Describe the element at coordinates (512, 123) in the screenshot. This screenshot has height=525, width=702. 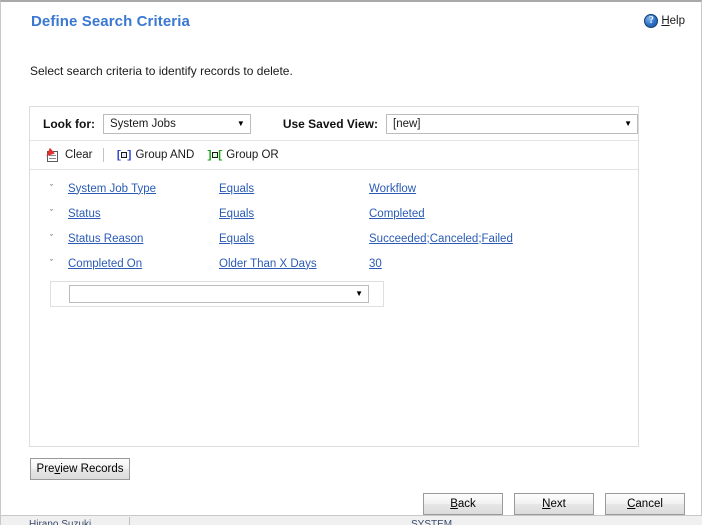
I see `savedview-select: [new] ▼` at that location.